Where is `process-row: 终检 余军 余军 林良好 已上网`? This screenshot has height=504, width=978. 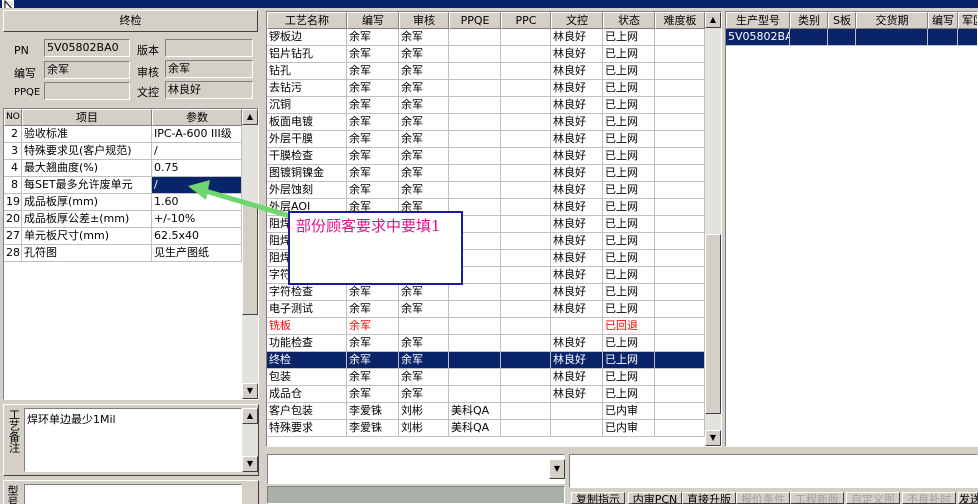
process-row: 终检 余军 余军 林良好 已上网 is located at coordinates (486, 360).